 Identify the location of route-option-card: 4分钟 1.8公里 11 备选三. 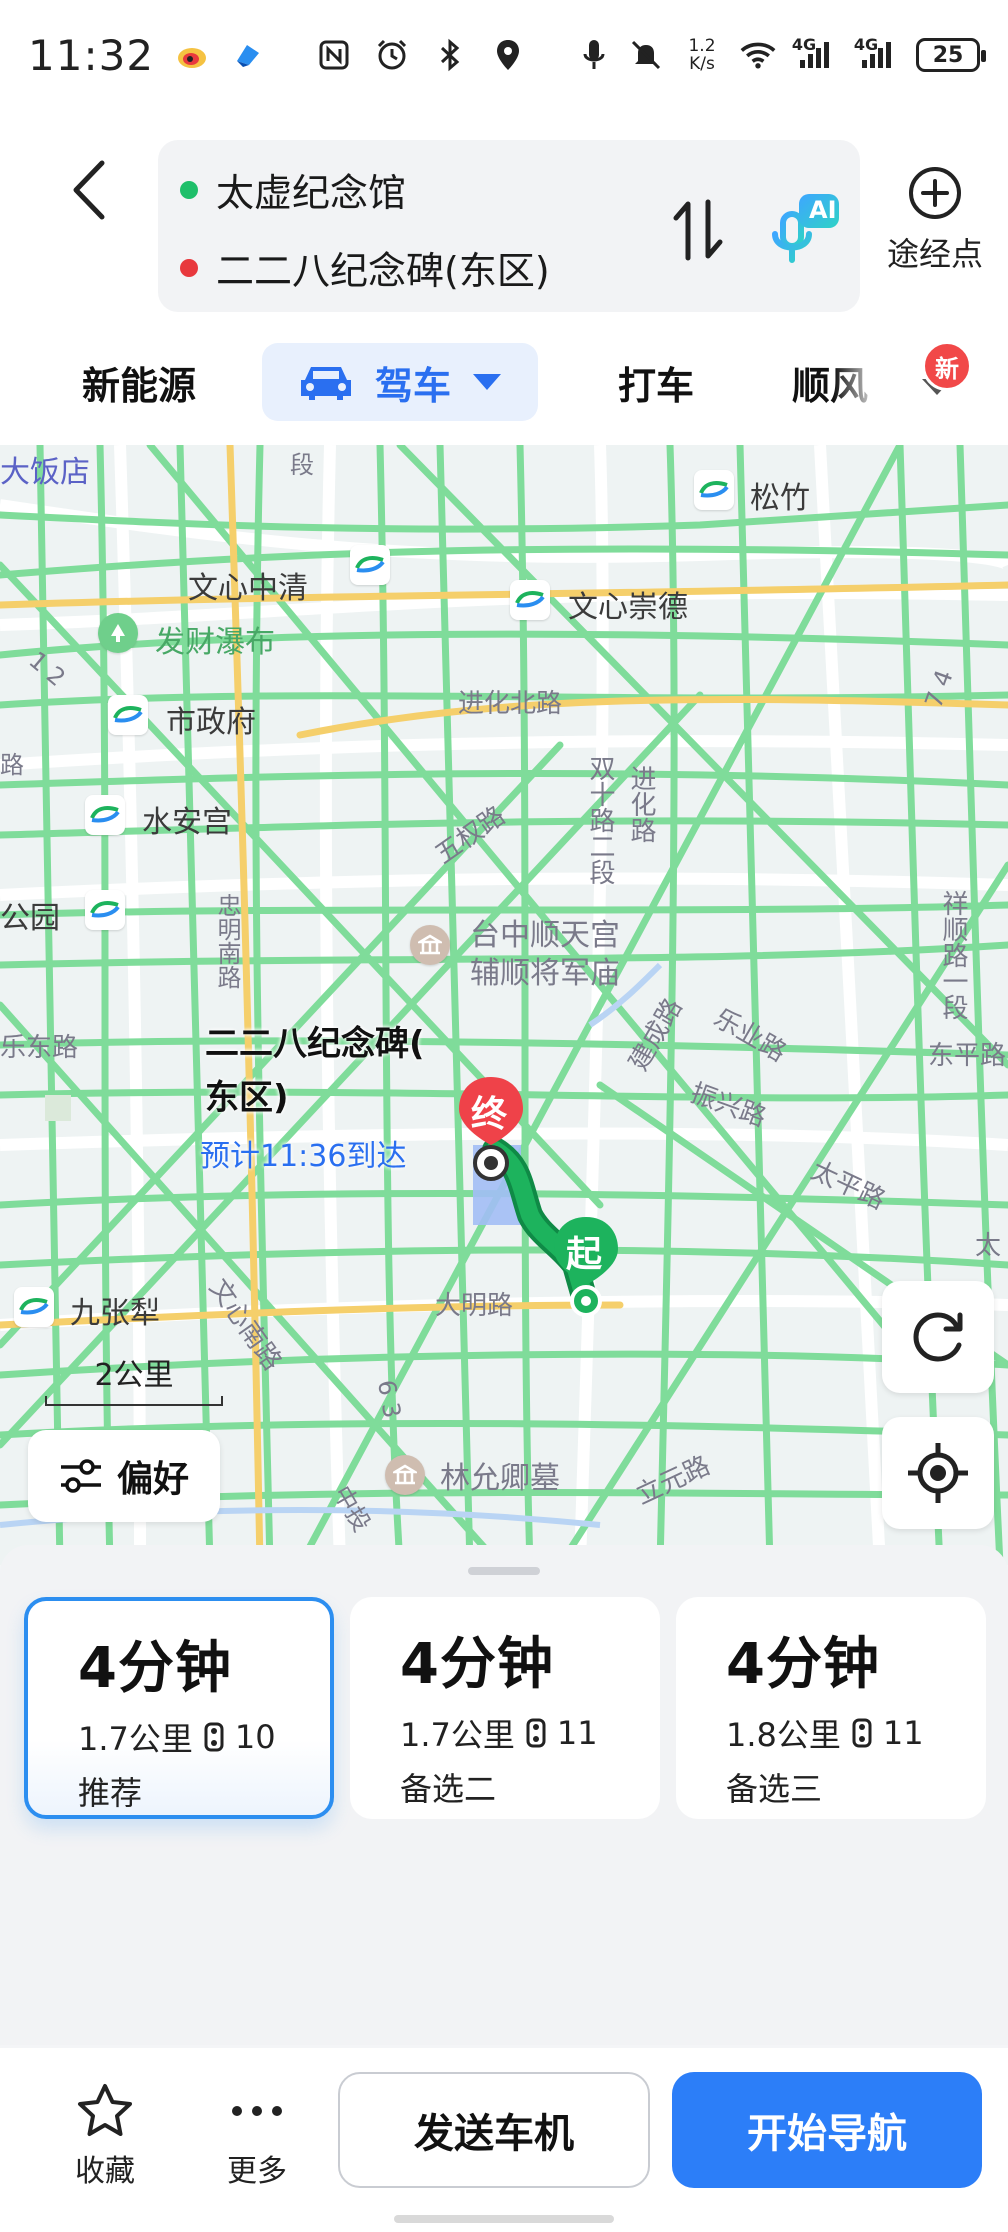
(831, 1708).